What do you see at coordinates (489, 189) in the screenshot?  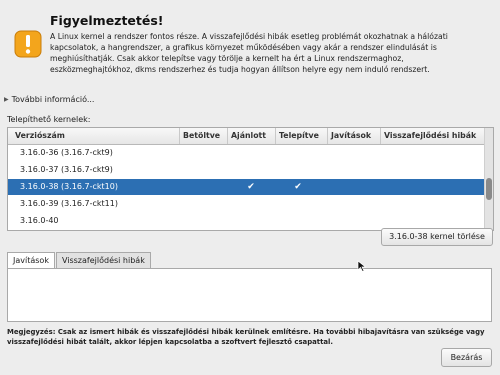 I see `scrollbar-thumb` at bounding box center [489, 189].